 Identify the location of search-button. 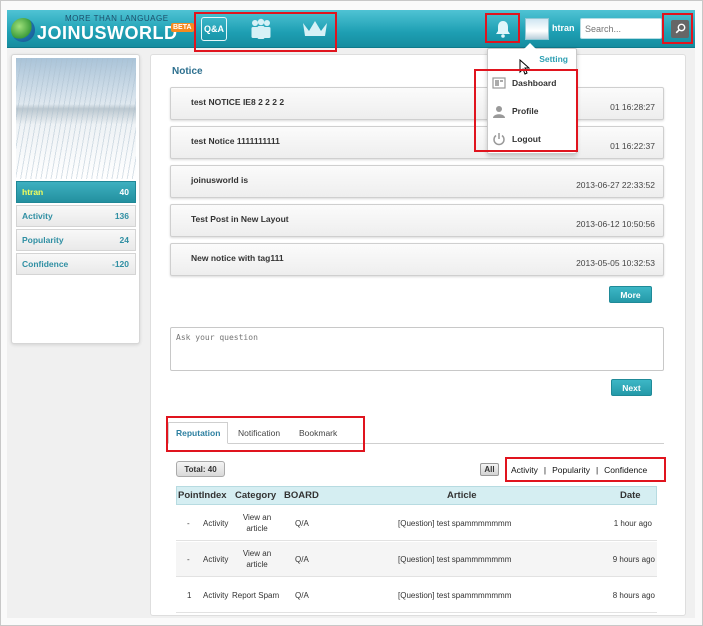
(680, 28).